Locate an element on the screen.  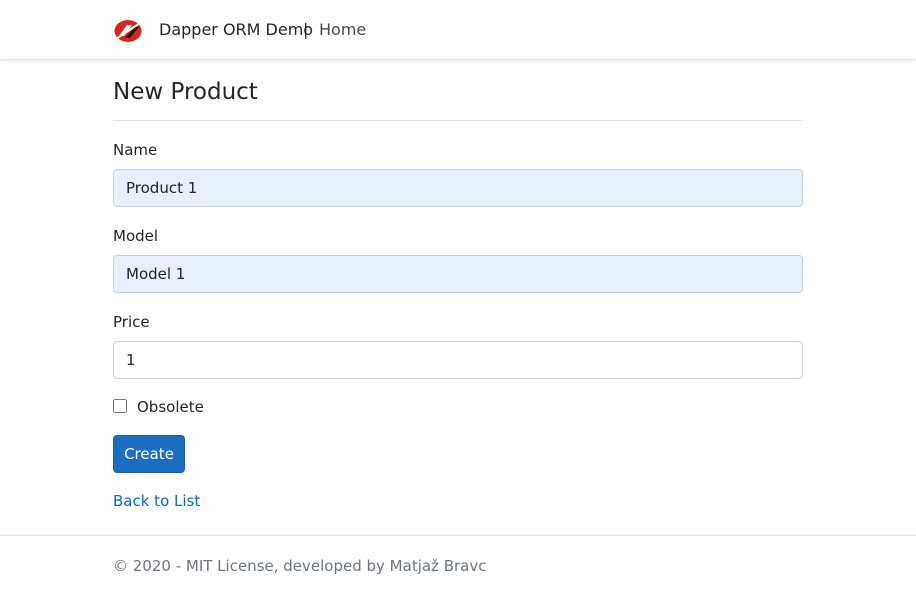
name-input is located at coordinates (458, 188).